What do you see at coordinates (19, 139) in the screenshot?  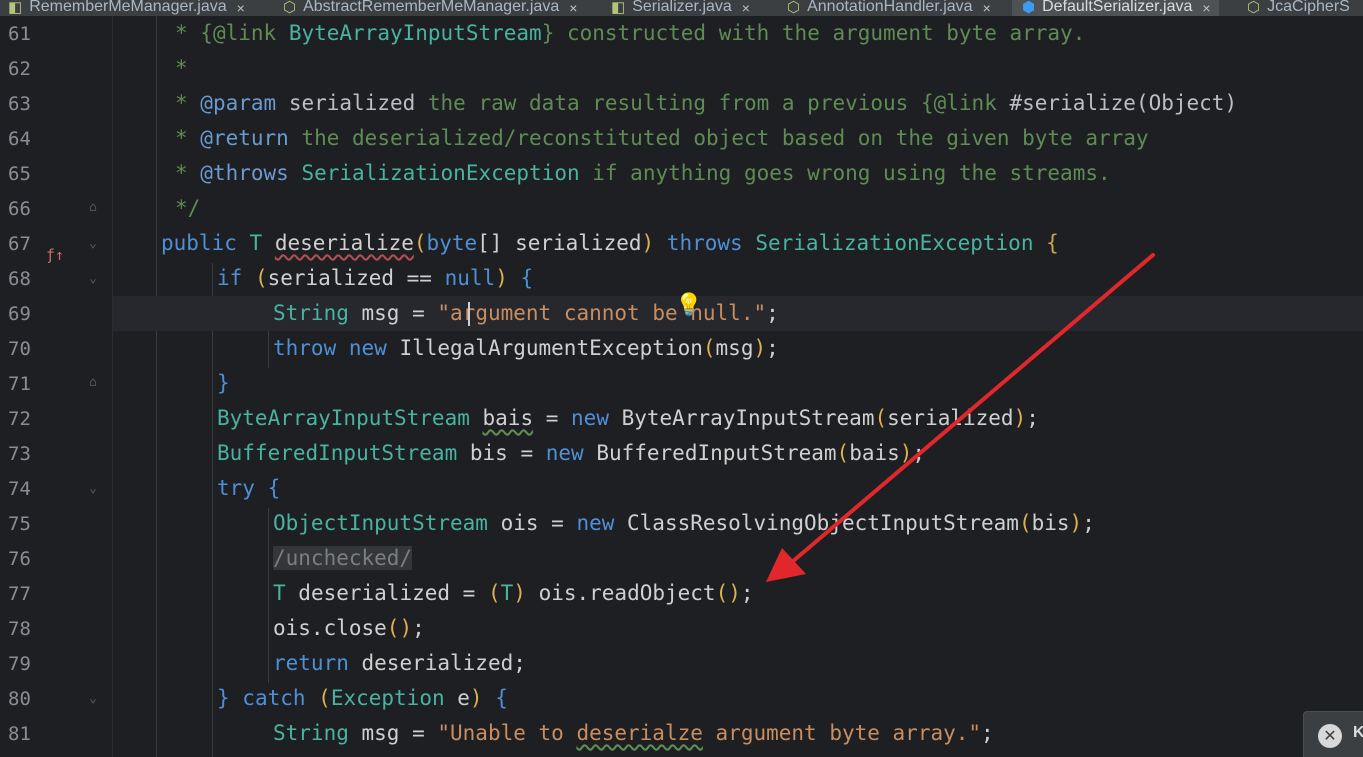 I see `line-number: 64` at bounding box center [19, 139].